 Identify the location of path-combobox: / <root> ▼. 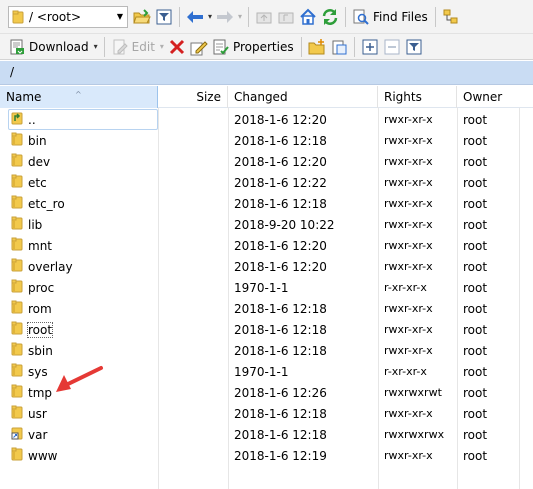
(68, 16).